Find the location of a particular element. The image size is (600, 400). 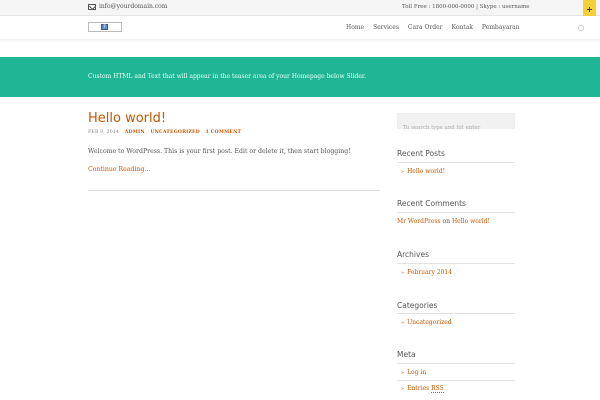

archive-link: » February 2014 is located at coordinates (426, 272).